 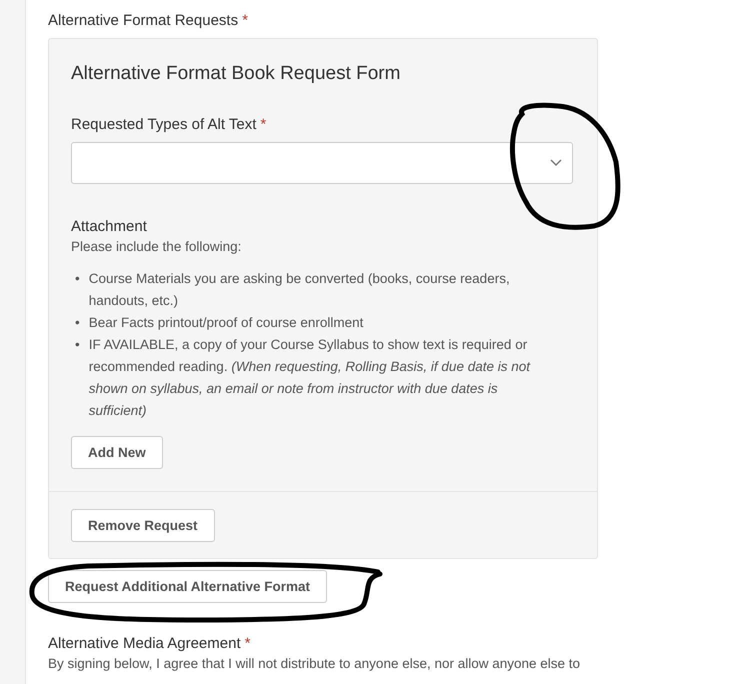 What do you see at coordinates (299, 290) in the screenshot?
I see `requirement-item: Course Materials you are asking be converted (books, course readers, handouts, etc.)` at bounding box center [299, 290].